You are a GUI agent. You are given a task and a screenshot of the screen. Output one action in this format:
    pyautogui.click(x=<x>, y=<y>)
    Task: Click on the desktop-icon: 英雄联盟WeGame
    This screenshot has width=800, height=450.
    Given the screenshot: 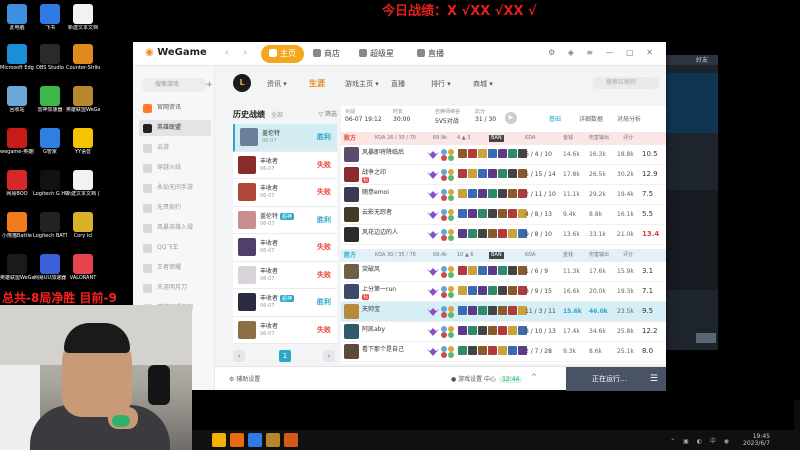 What is the action you would take?
    pyautogui.click(x=17, y=272)
    